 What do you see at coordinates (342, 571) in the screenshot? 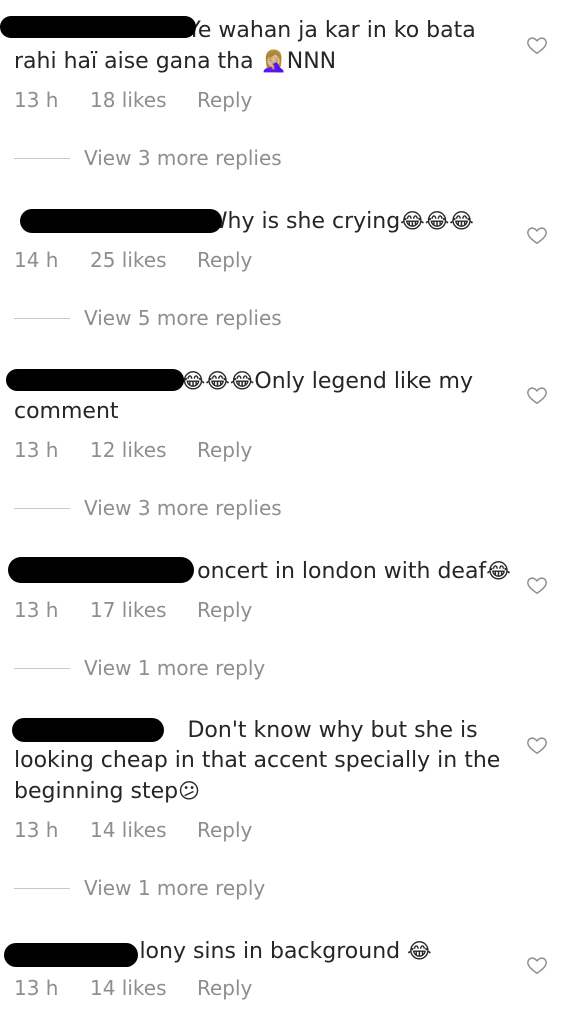
I see `comment-body: oncert in london with deaf` at bounding box center [342, 571].